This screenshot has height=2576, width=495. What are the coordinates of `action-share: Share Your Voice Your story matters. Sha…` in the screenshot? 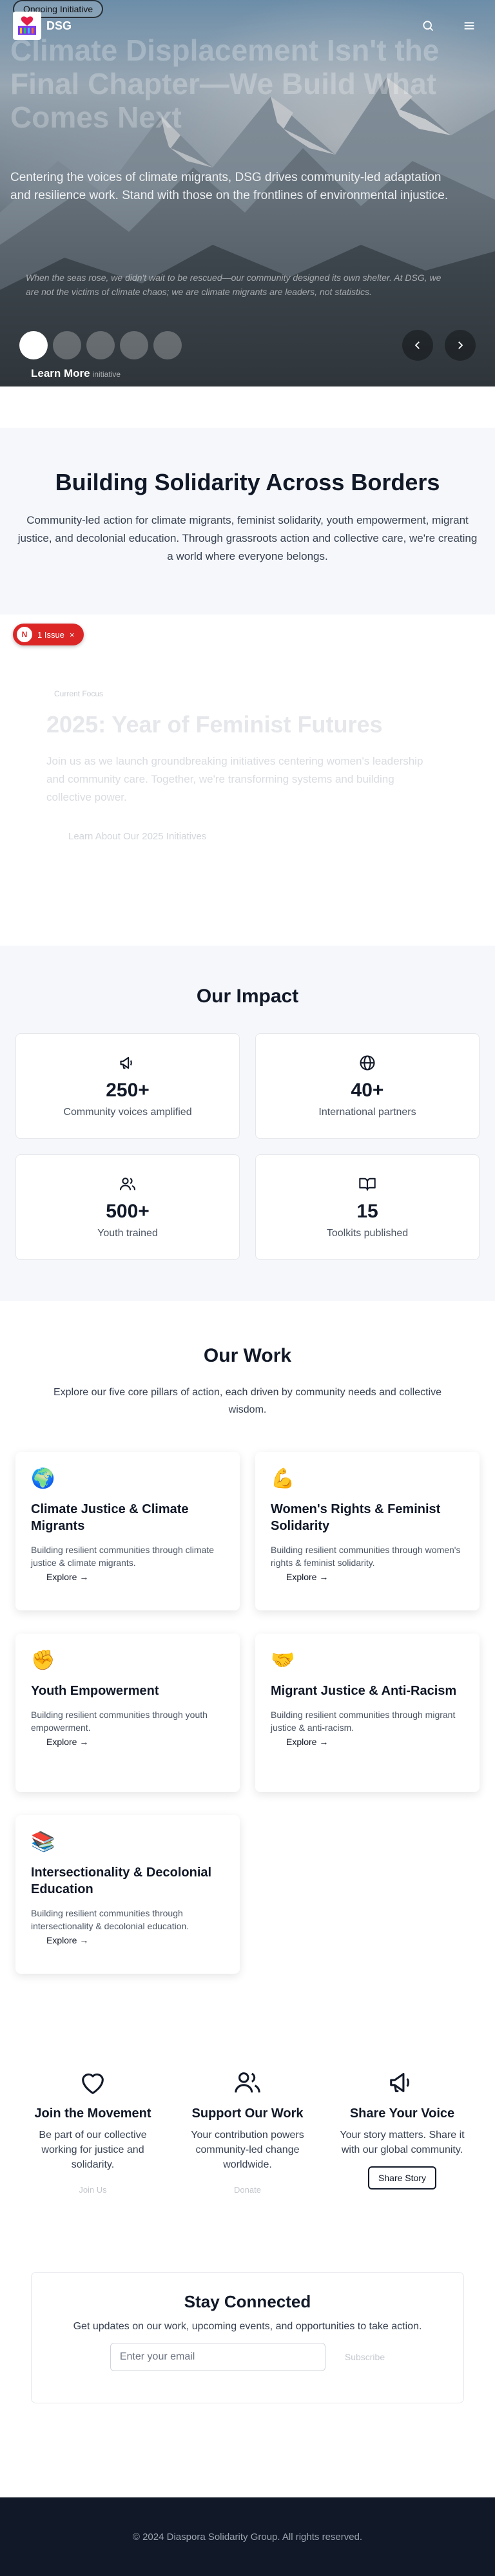 It's located at (402, 2131).